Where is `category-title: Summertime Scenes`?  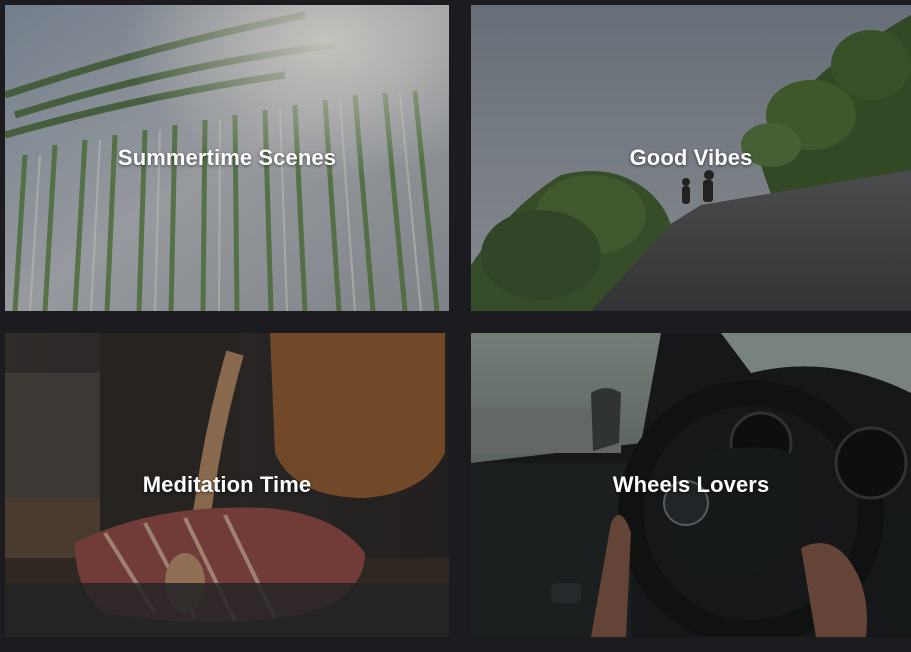 category-title: Summertime Scenes is located at coordinates (227, 157).